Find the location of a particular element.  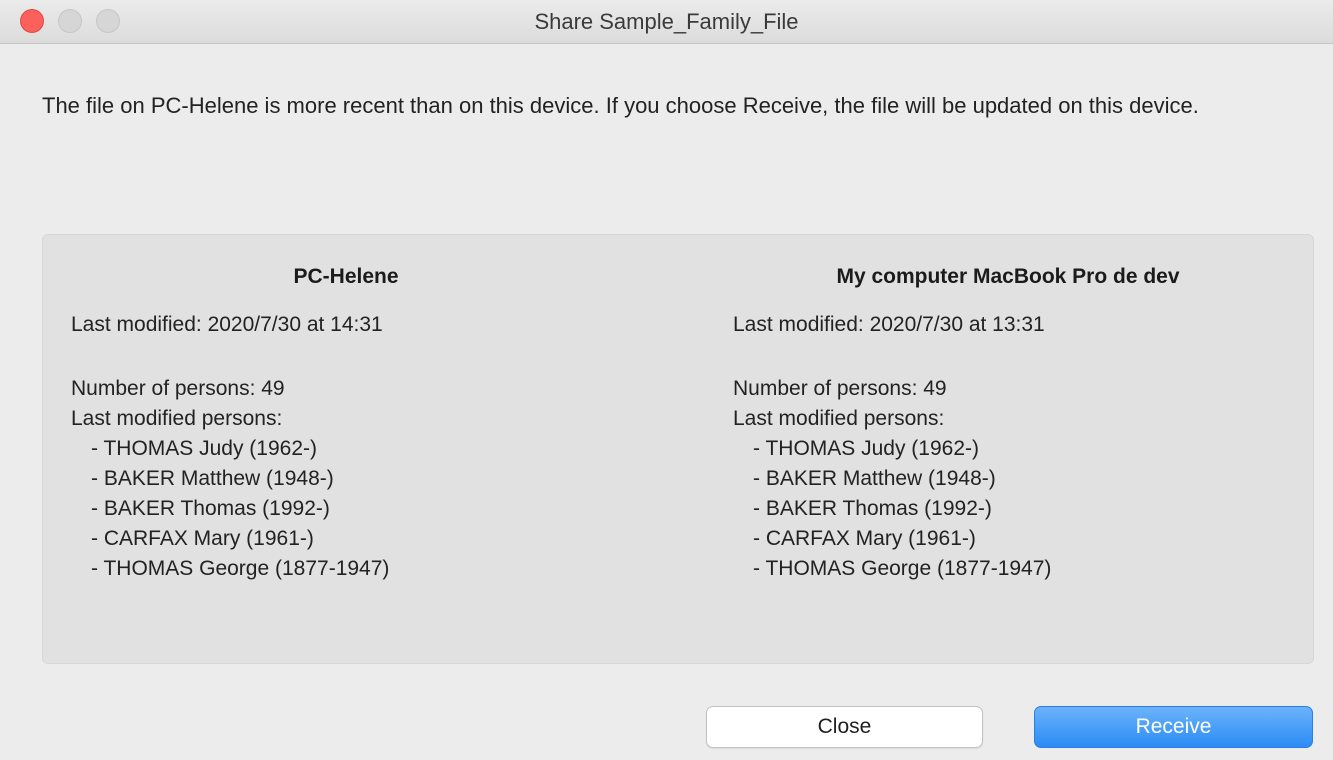

remote-device-title: PC-Helene is located at coordinates (346, 276).